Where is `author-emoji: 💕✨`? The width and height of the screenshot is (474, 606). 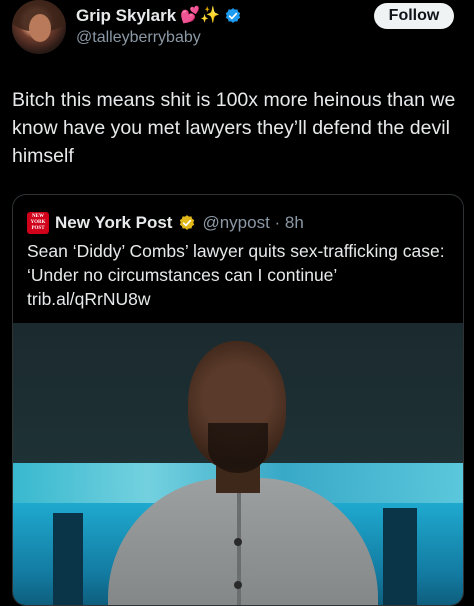 author-emoji: 💕✨ is located at coordinates (200, 15).